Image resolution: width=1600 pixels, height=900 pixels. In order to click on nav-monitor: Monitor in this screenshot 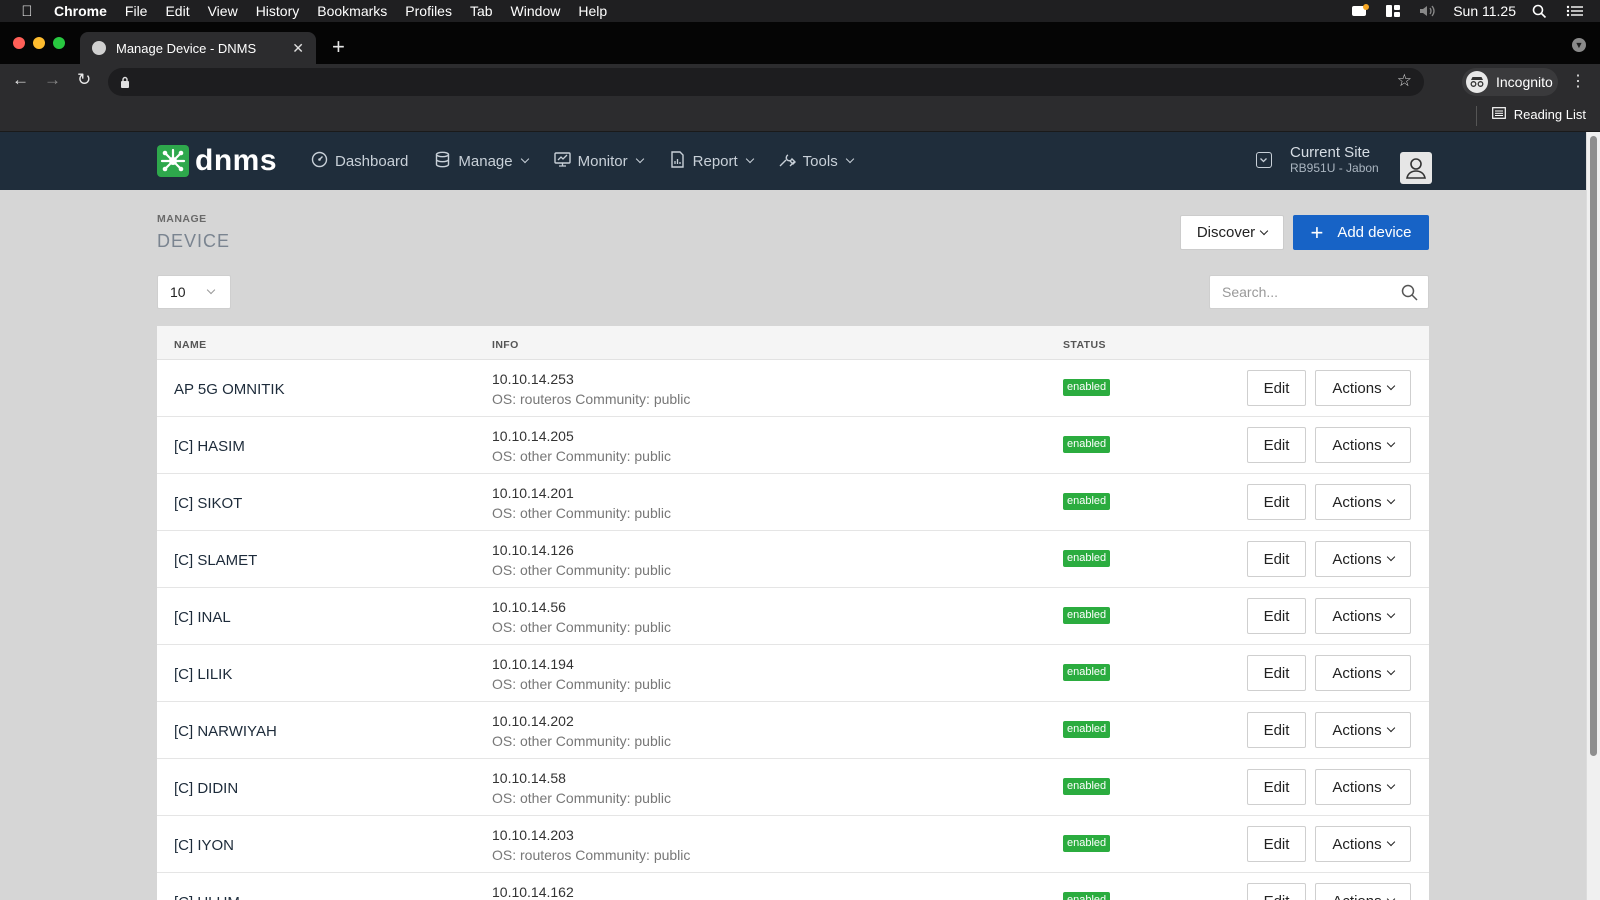, I will do `click(598, 161)`.